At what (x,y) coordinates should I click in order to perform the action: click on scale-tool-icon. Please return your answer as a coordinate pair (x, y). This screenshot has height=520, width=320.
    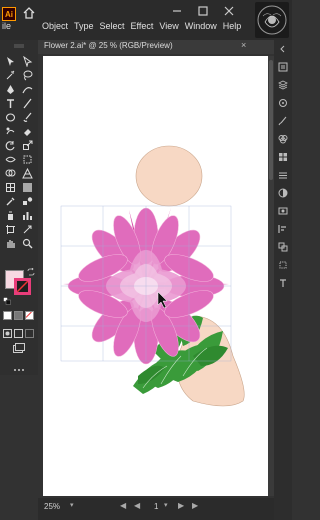
    Looking at the image, I should click on (27, 145).